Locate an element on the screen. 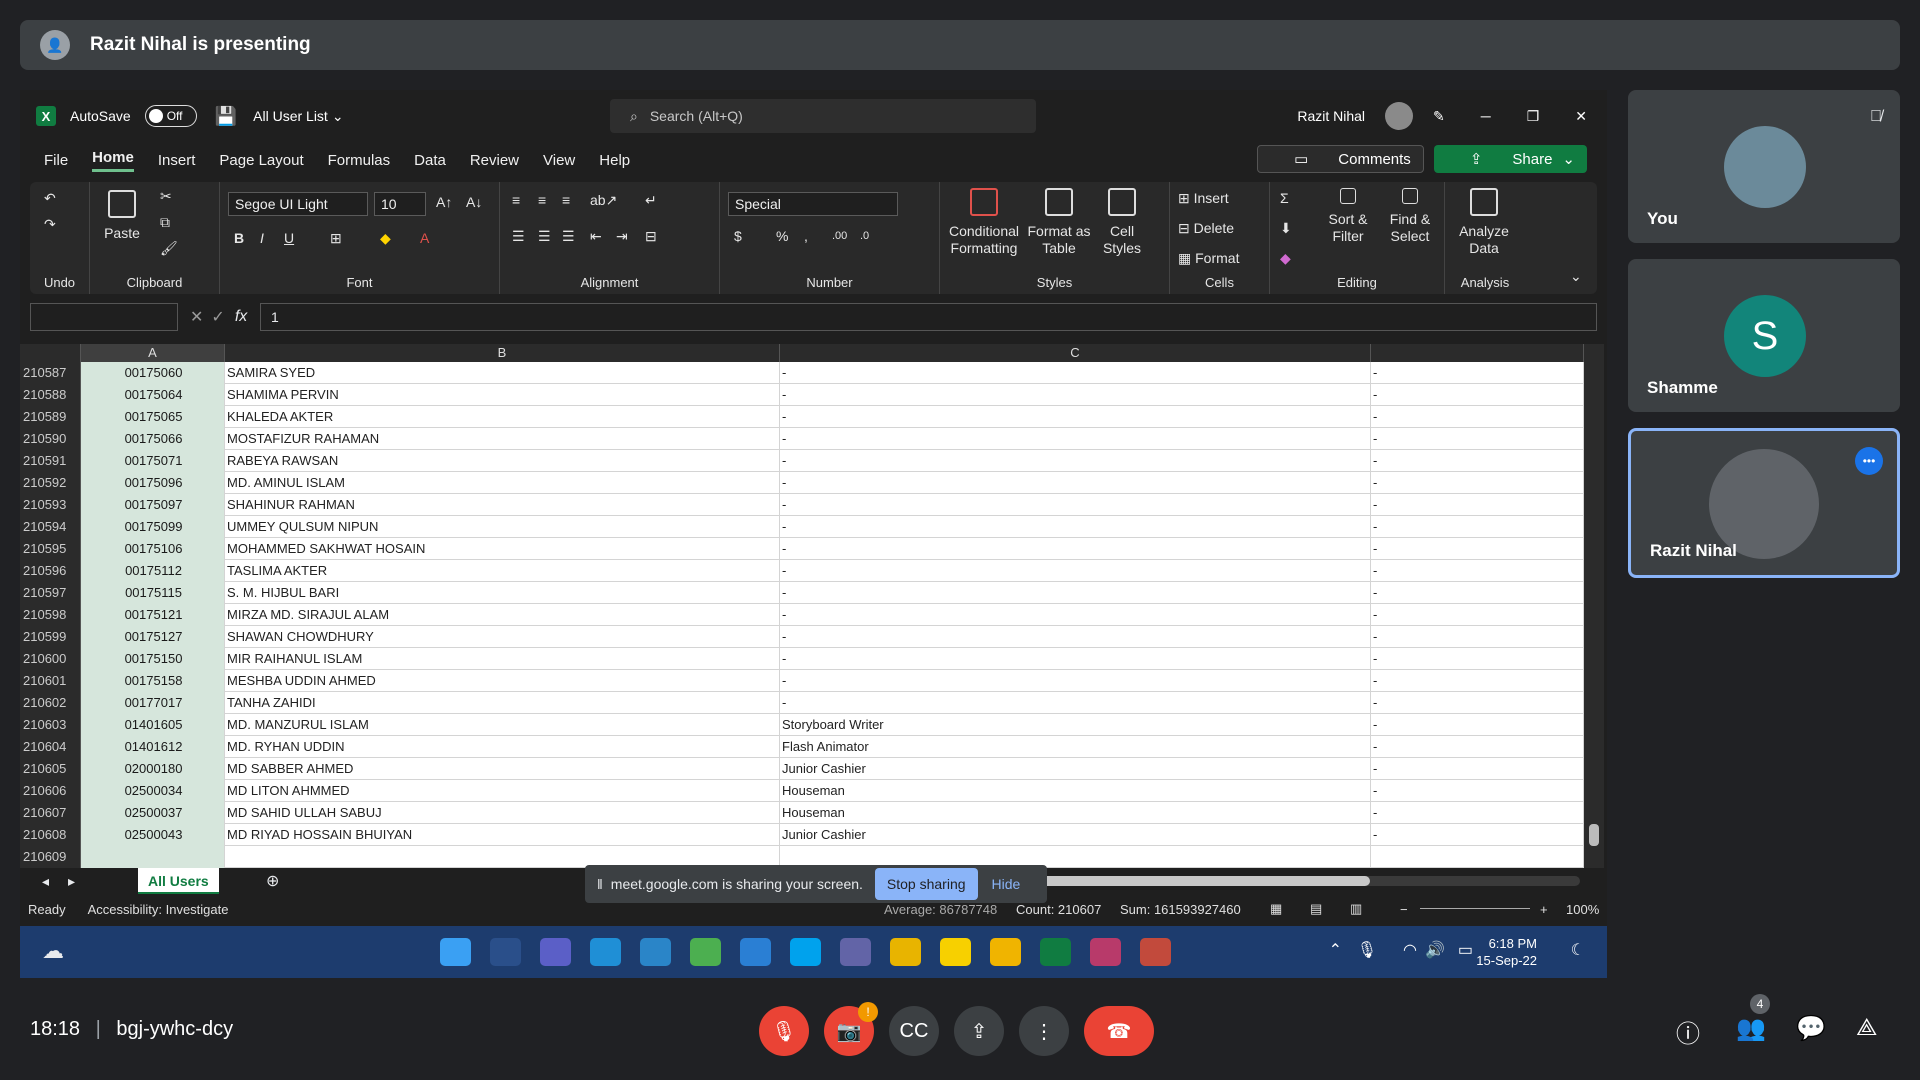 This screenshot has height=1080, width=1920. add-sheet-icon: ⊕ is located at coordinates (272, 881).